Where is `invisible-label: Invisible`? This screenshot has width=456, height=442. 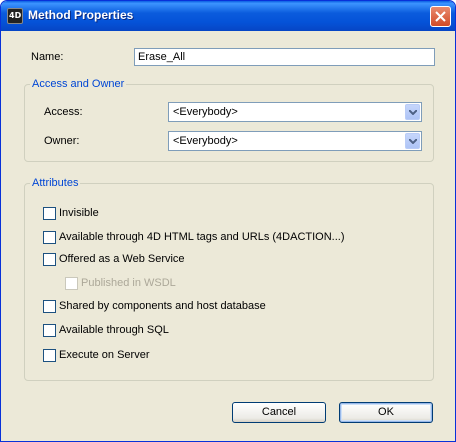 invisible-label: Invisible is located at coordinates (79, 213).